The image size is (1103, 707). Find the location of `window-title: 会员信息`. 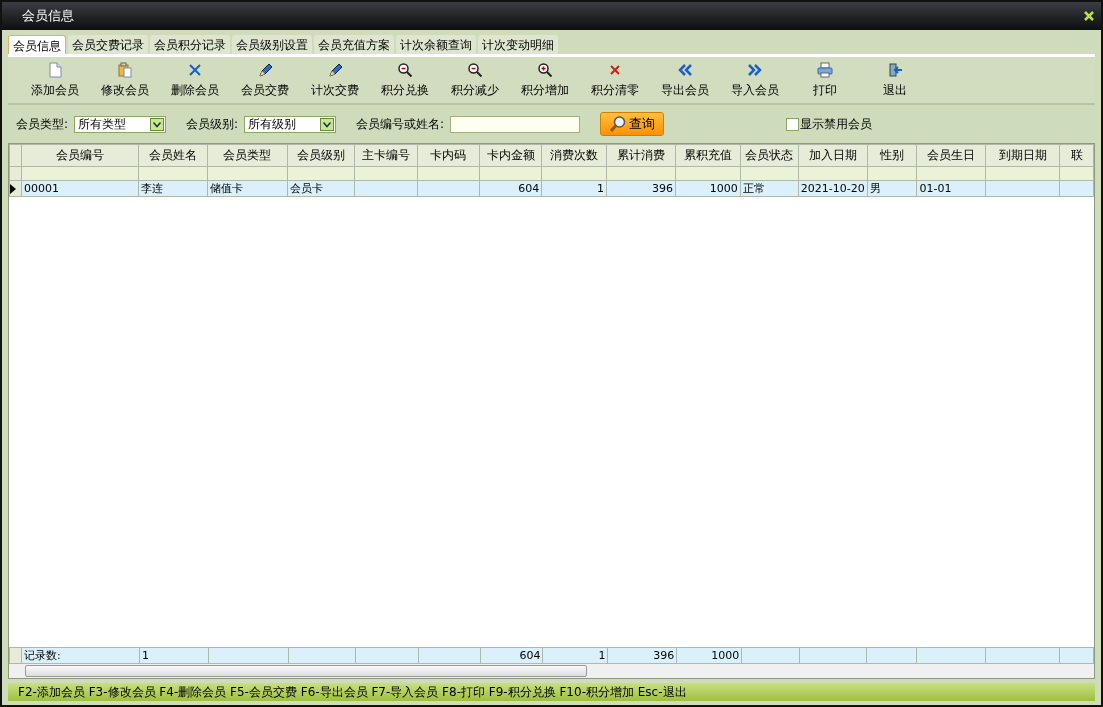

window-title: 会员信息 is located at coordinates (48, 16).